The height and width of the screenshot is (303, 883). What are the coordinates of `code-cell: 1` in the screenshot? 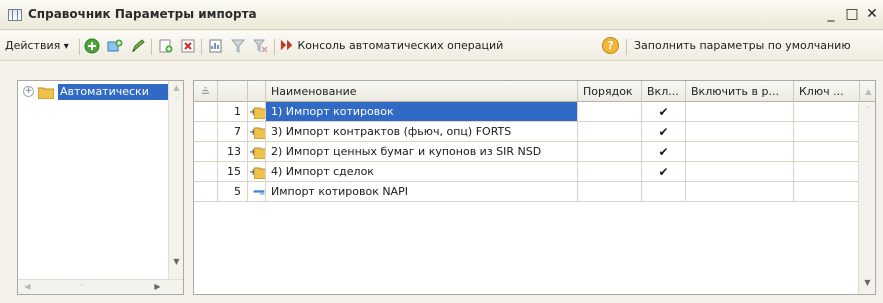 It's located at (233, 112).